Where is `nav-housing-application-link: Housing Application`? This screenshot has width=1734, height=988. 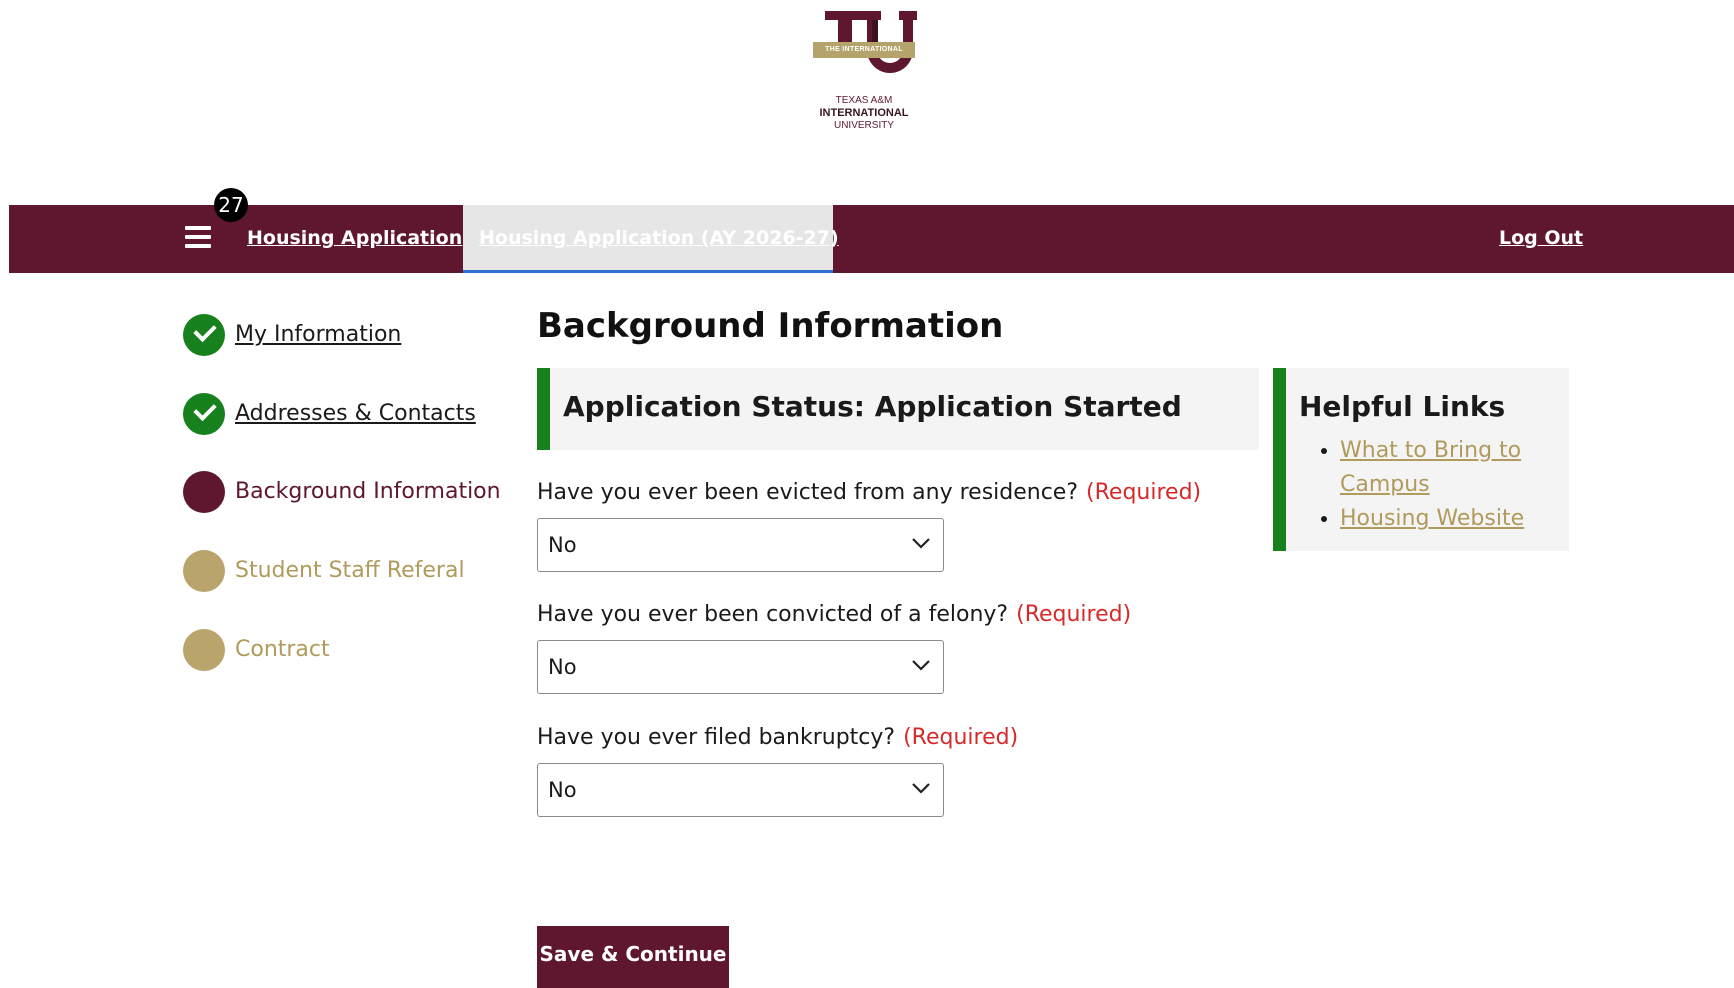
nav-housing-application-link: Housing Application is located at coordinates (354, 238).